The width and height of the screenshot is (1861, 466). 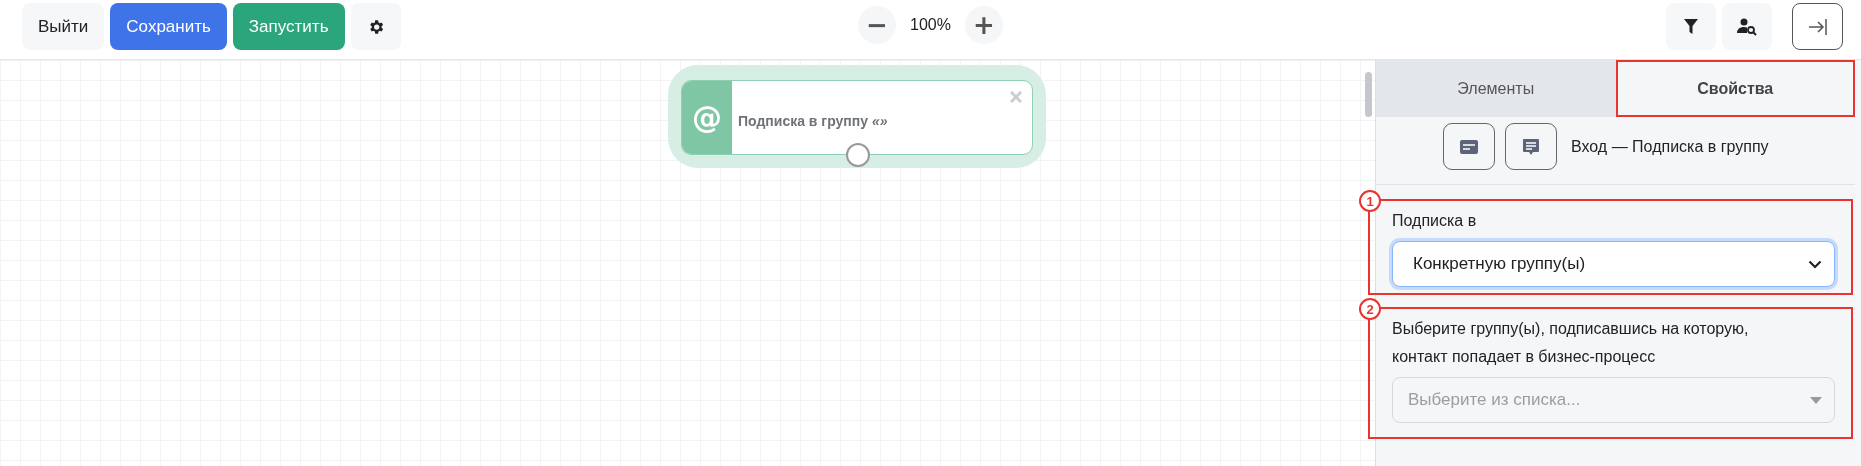 I want to click on node-card: @ Подписка в группу «», so click(x=857, y=117).